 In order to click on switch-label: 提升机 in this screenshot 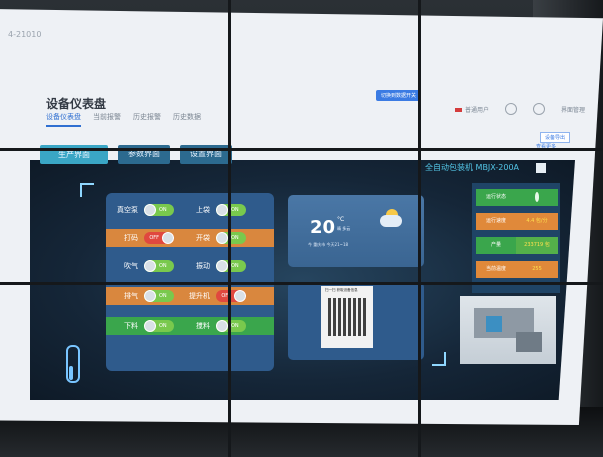, I will do `click(199, 296)`.